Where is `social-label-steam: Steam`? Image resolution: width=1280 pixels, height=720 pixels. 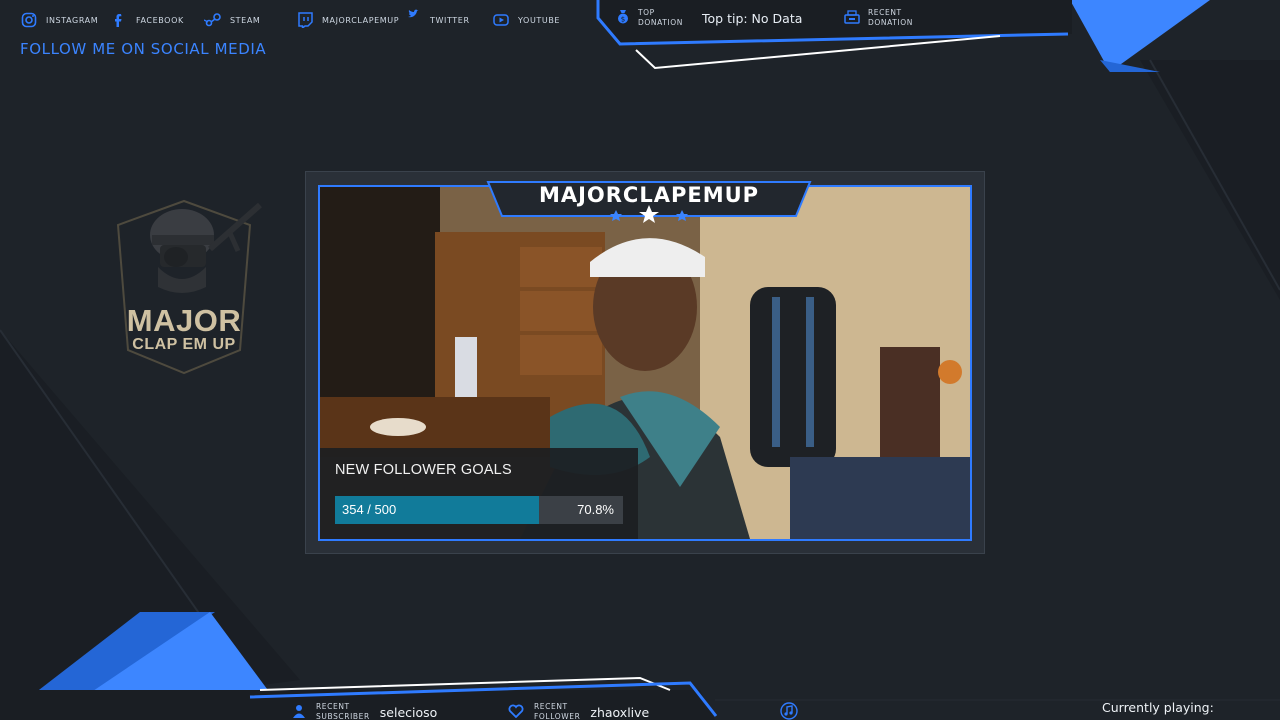 social-label-steam: Steam is located at coordinates (245, 20).